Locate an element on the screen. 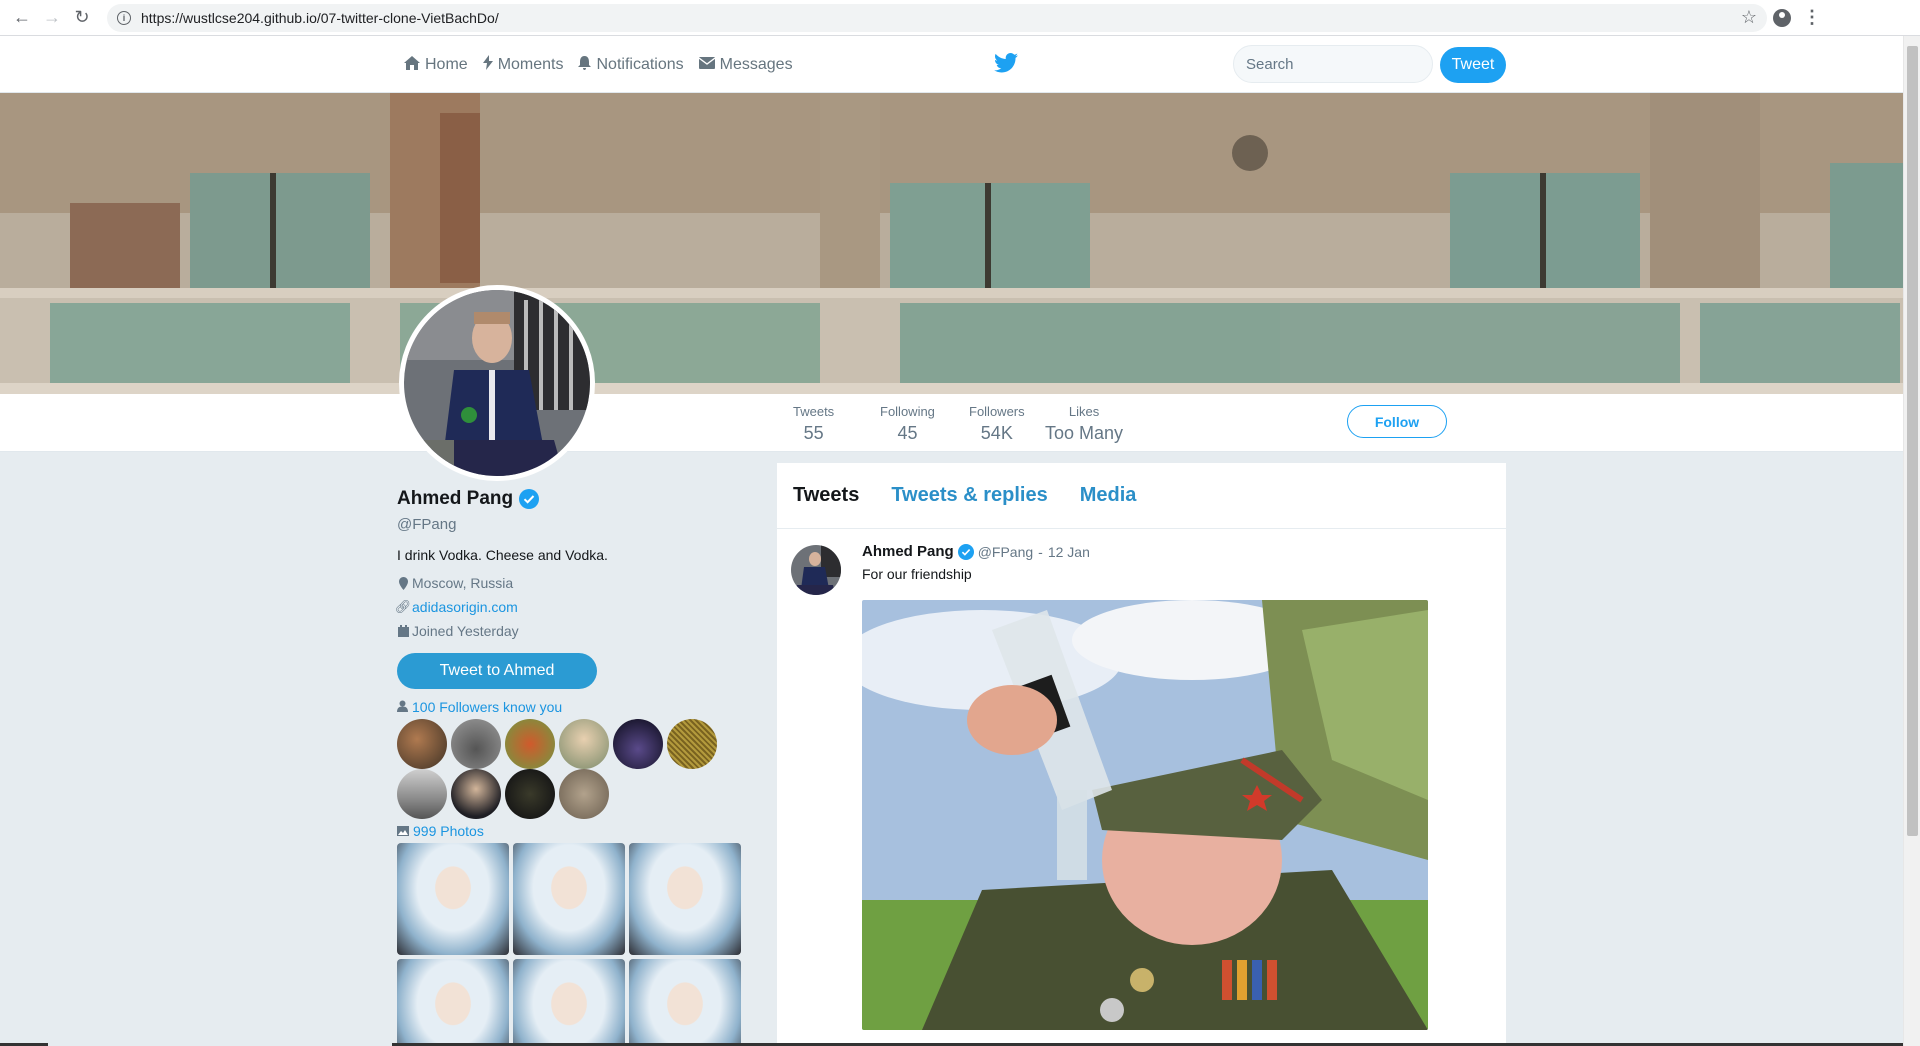 This screenshot has width=1920, height=1046. bell-icon is located at coordinates (585, 64).